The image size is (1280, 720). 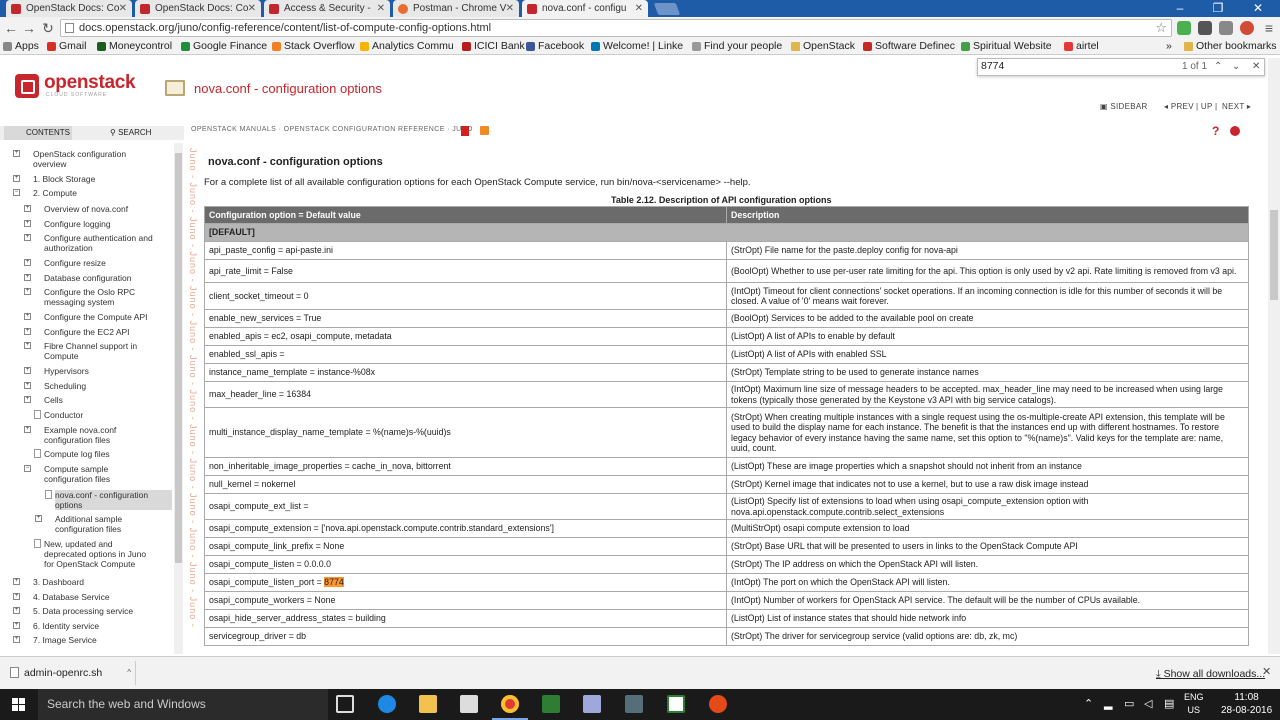 I want to click on tab-search: ⚲ SEARCH, so click(x=119, y=133).